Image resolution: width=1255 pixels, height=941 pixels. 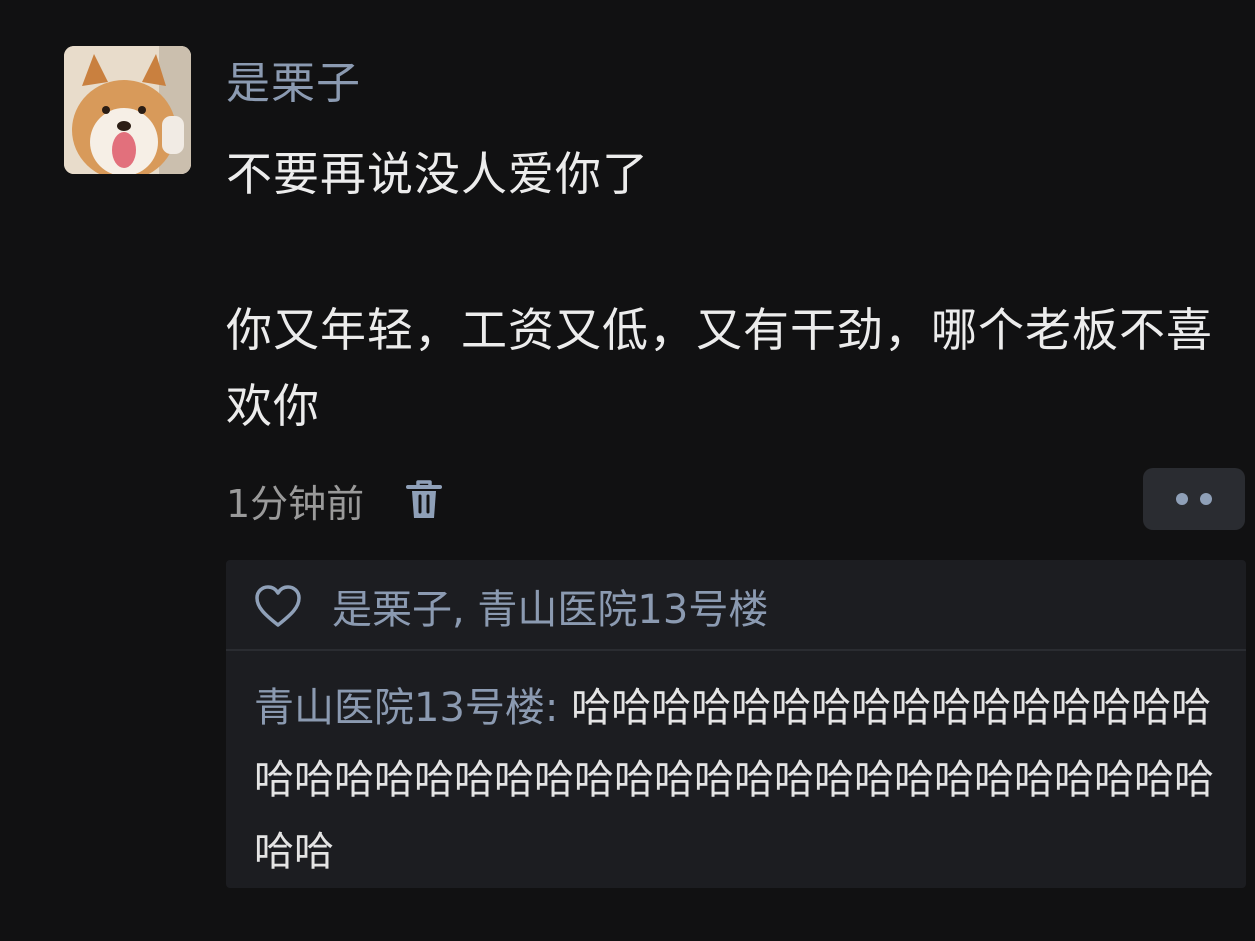 What do you see at coordinates (550, 606) in the screenshot?
I see `likes-names: 是栗子, 青山医院13号楼` at bounding box center [550, 606].